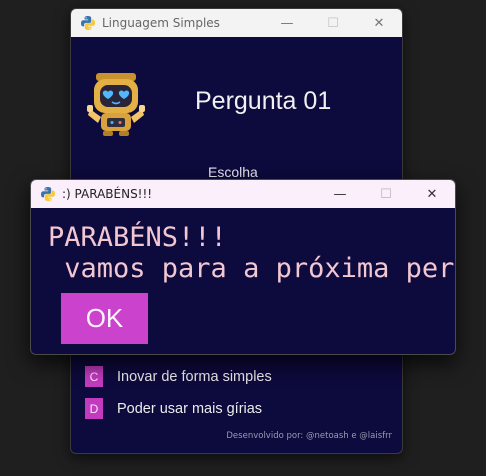 This screenshot has height=476, width=486. Describe the element at coordinates (116, 104) in the screenshot. I see `robot-heart-eyes-icon` at that location.